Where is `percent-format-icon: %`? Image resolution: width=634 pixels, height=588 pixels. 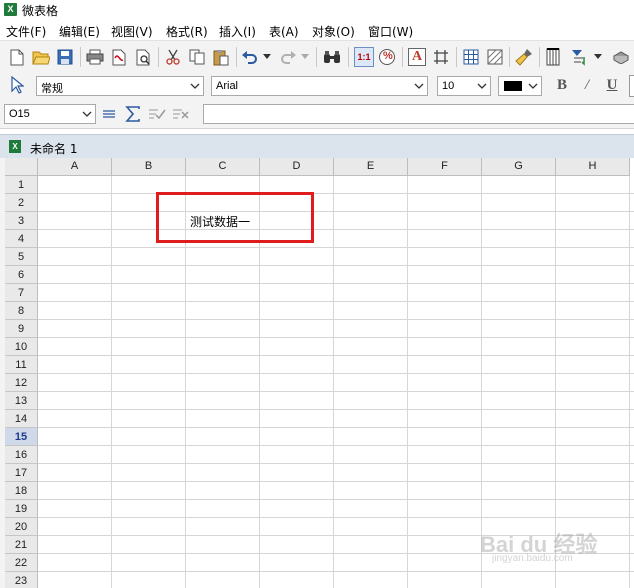
percent-format-icon: % is located at coordinates (387, 57).